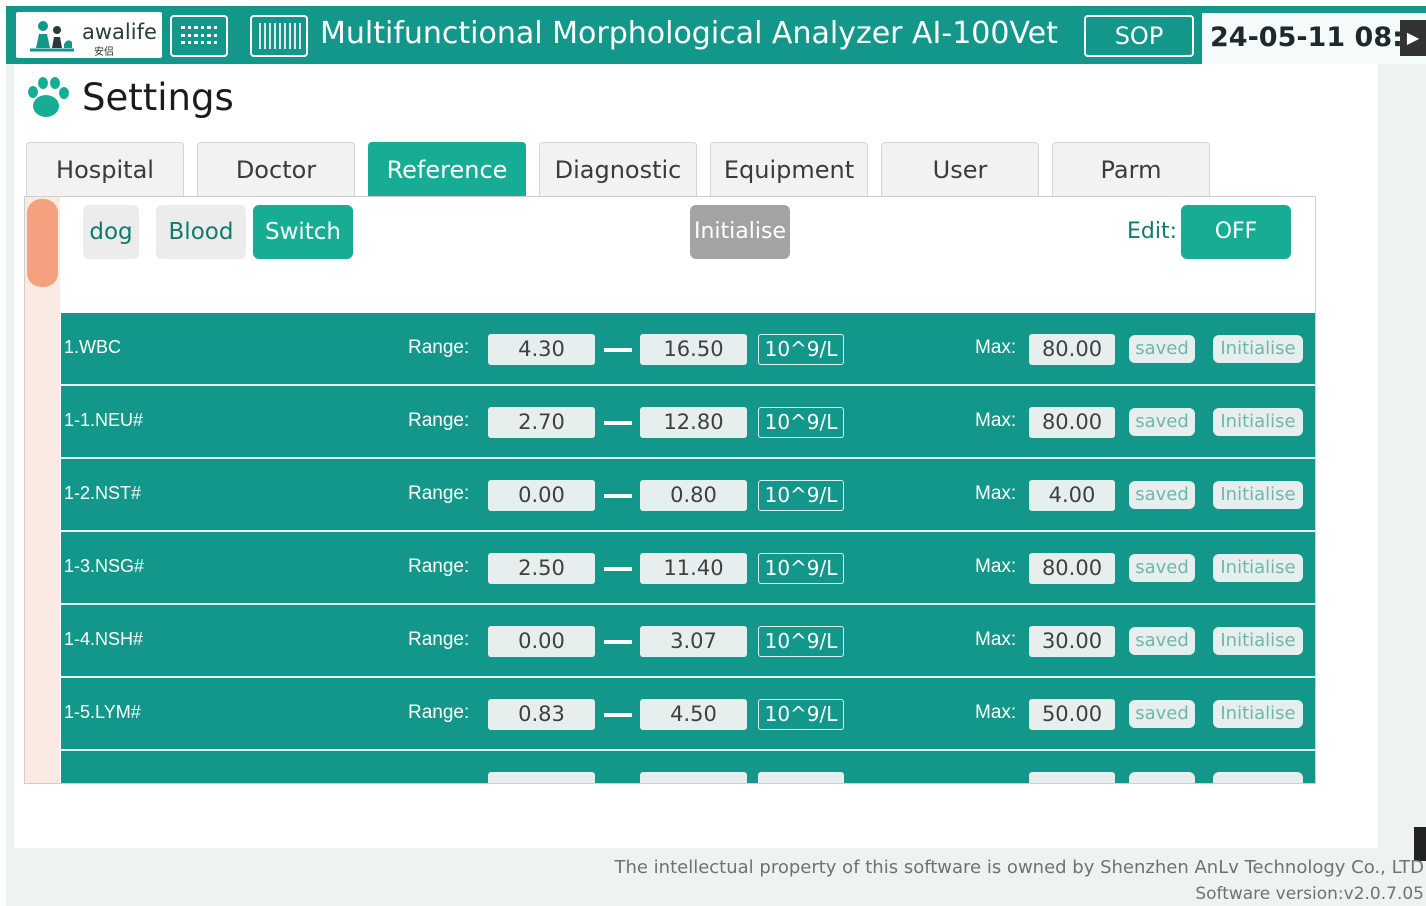 The width and height of the screenshot is (1426, 906). I want to click on parameter-name: 1.WBC, so click(93, 347).